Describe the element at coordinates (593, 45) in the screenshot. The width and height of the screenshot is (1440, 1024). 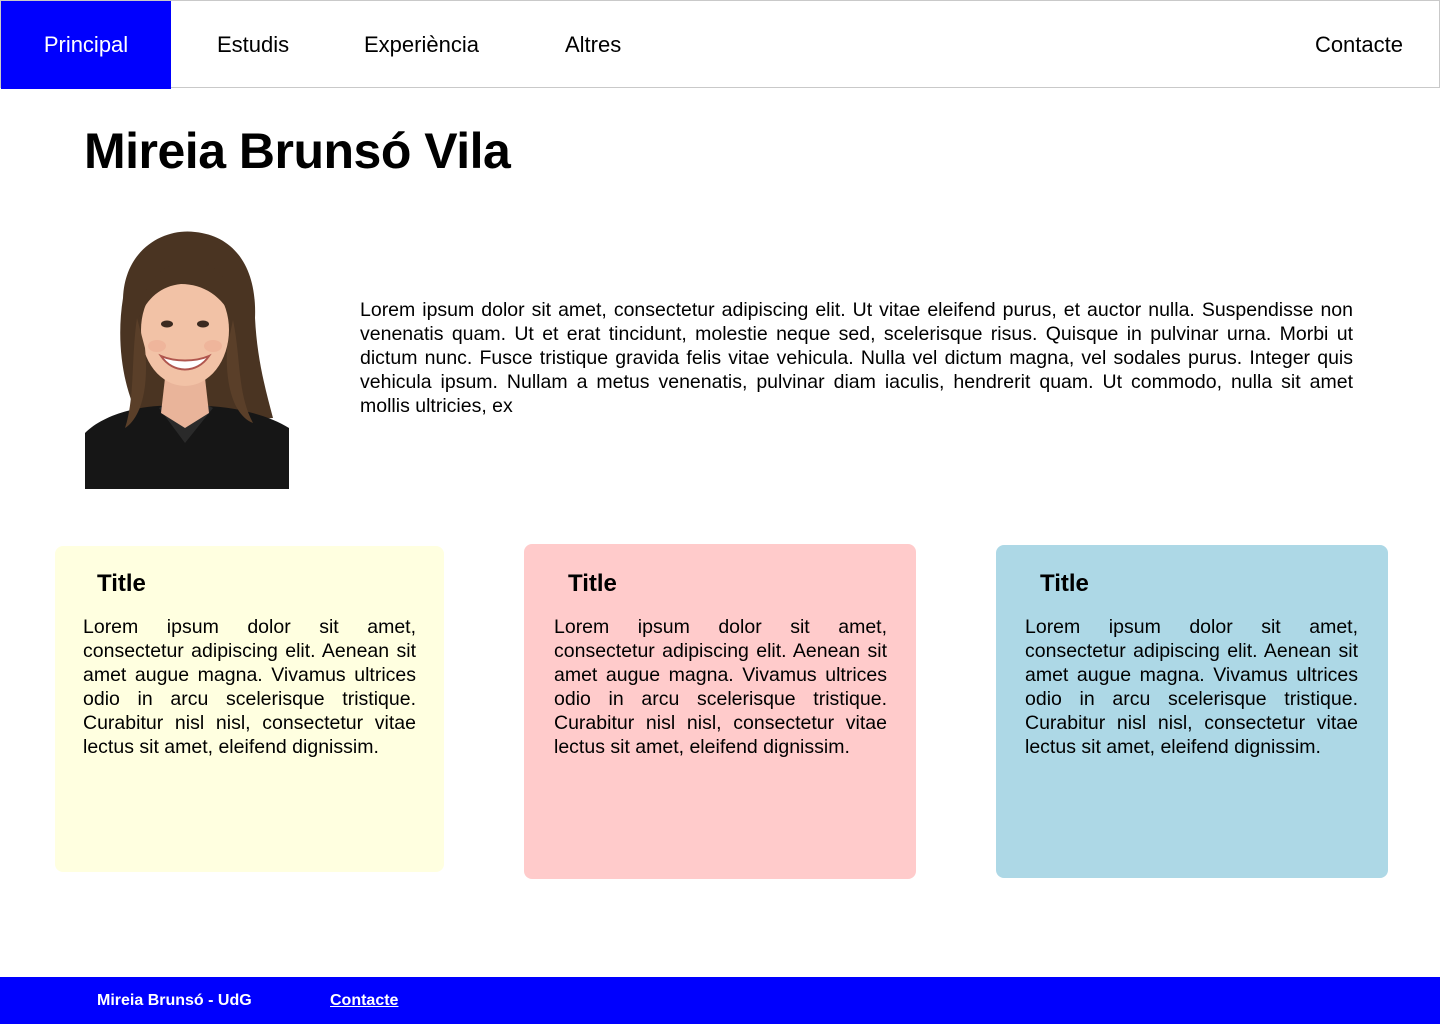
I see `nav-item-altres: Altres` at that location.